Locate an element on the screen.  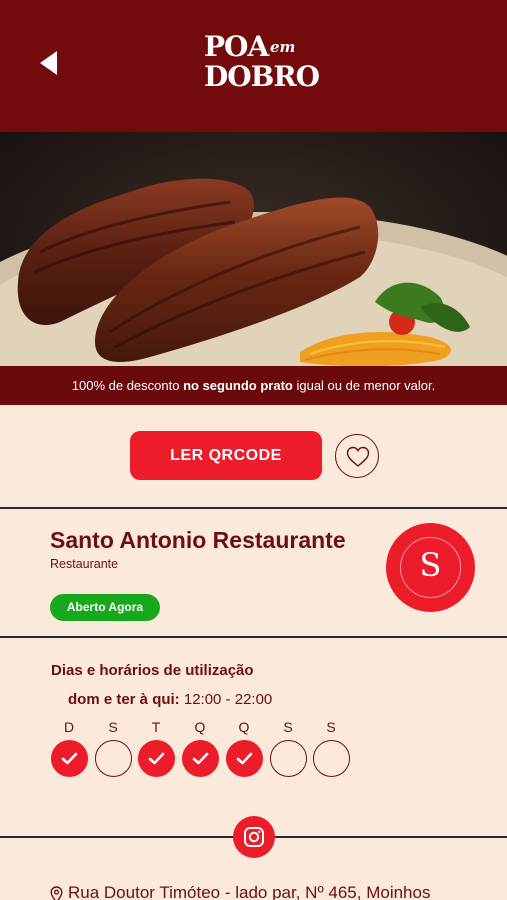
promo-text-end: igual ou de menor valor. is located at coordinates (364, 385).